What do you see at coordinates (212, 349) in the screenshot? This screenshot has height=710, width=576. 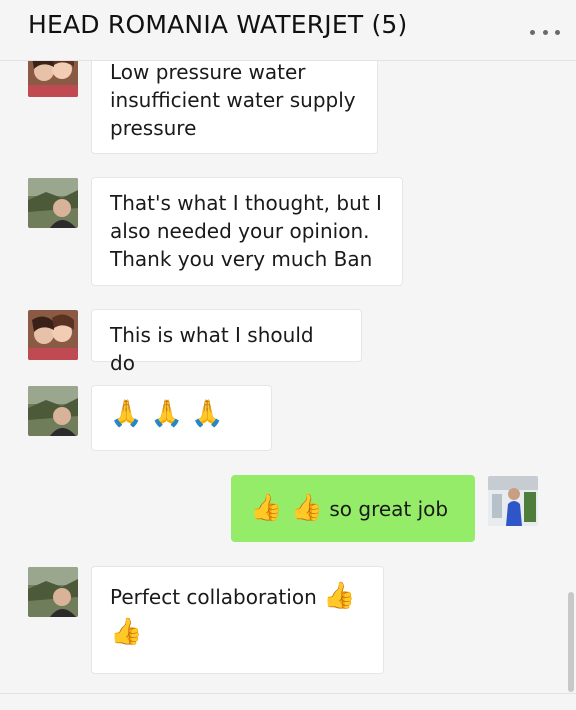 I see `message-text: This is what I should do` at bounding box center [212, 349].